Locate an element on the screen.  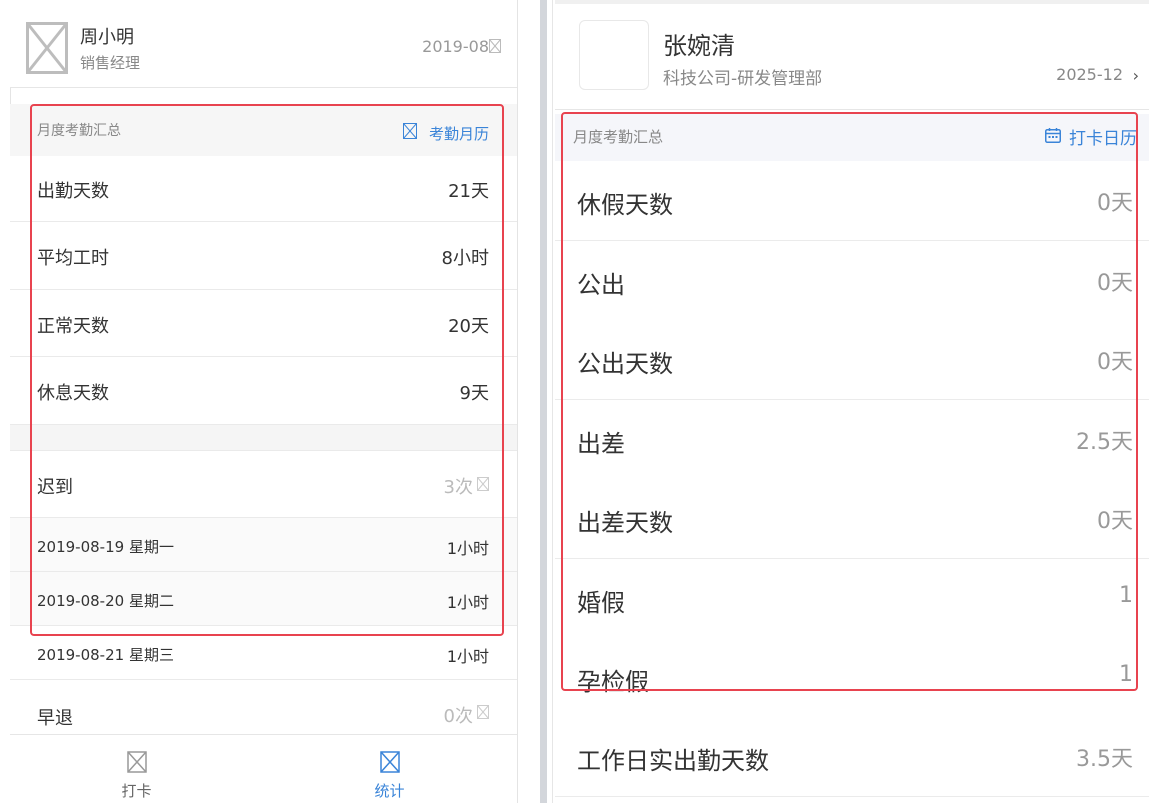
row-value: 2.5天 is located at coordinates (1104, 442).